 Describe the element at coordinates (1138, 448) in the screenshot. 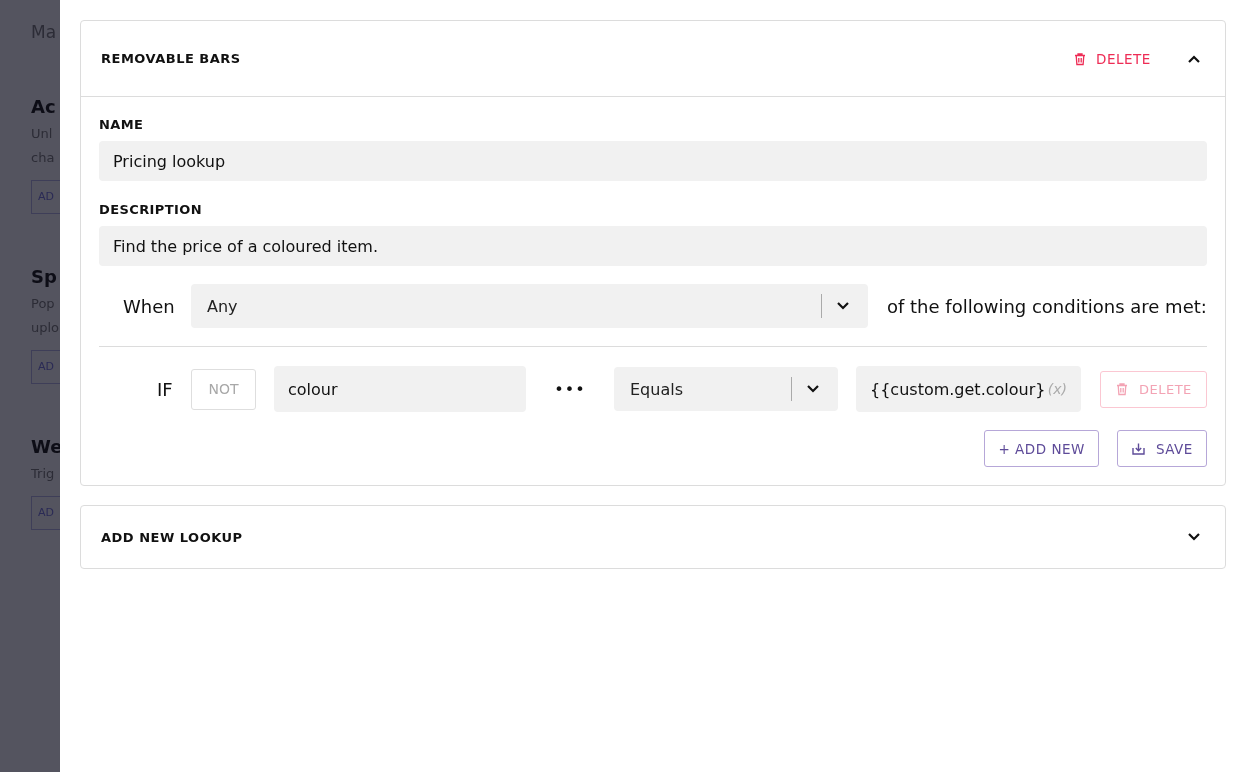

I see `download-icon` at that location.